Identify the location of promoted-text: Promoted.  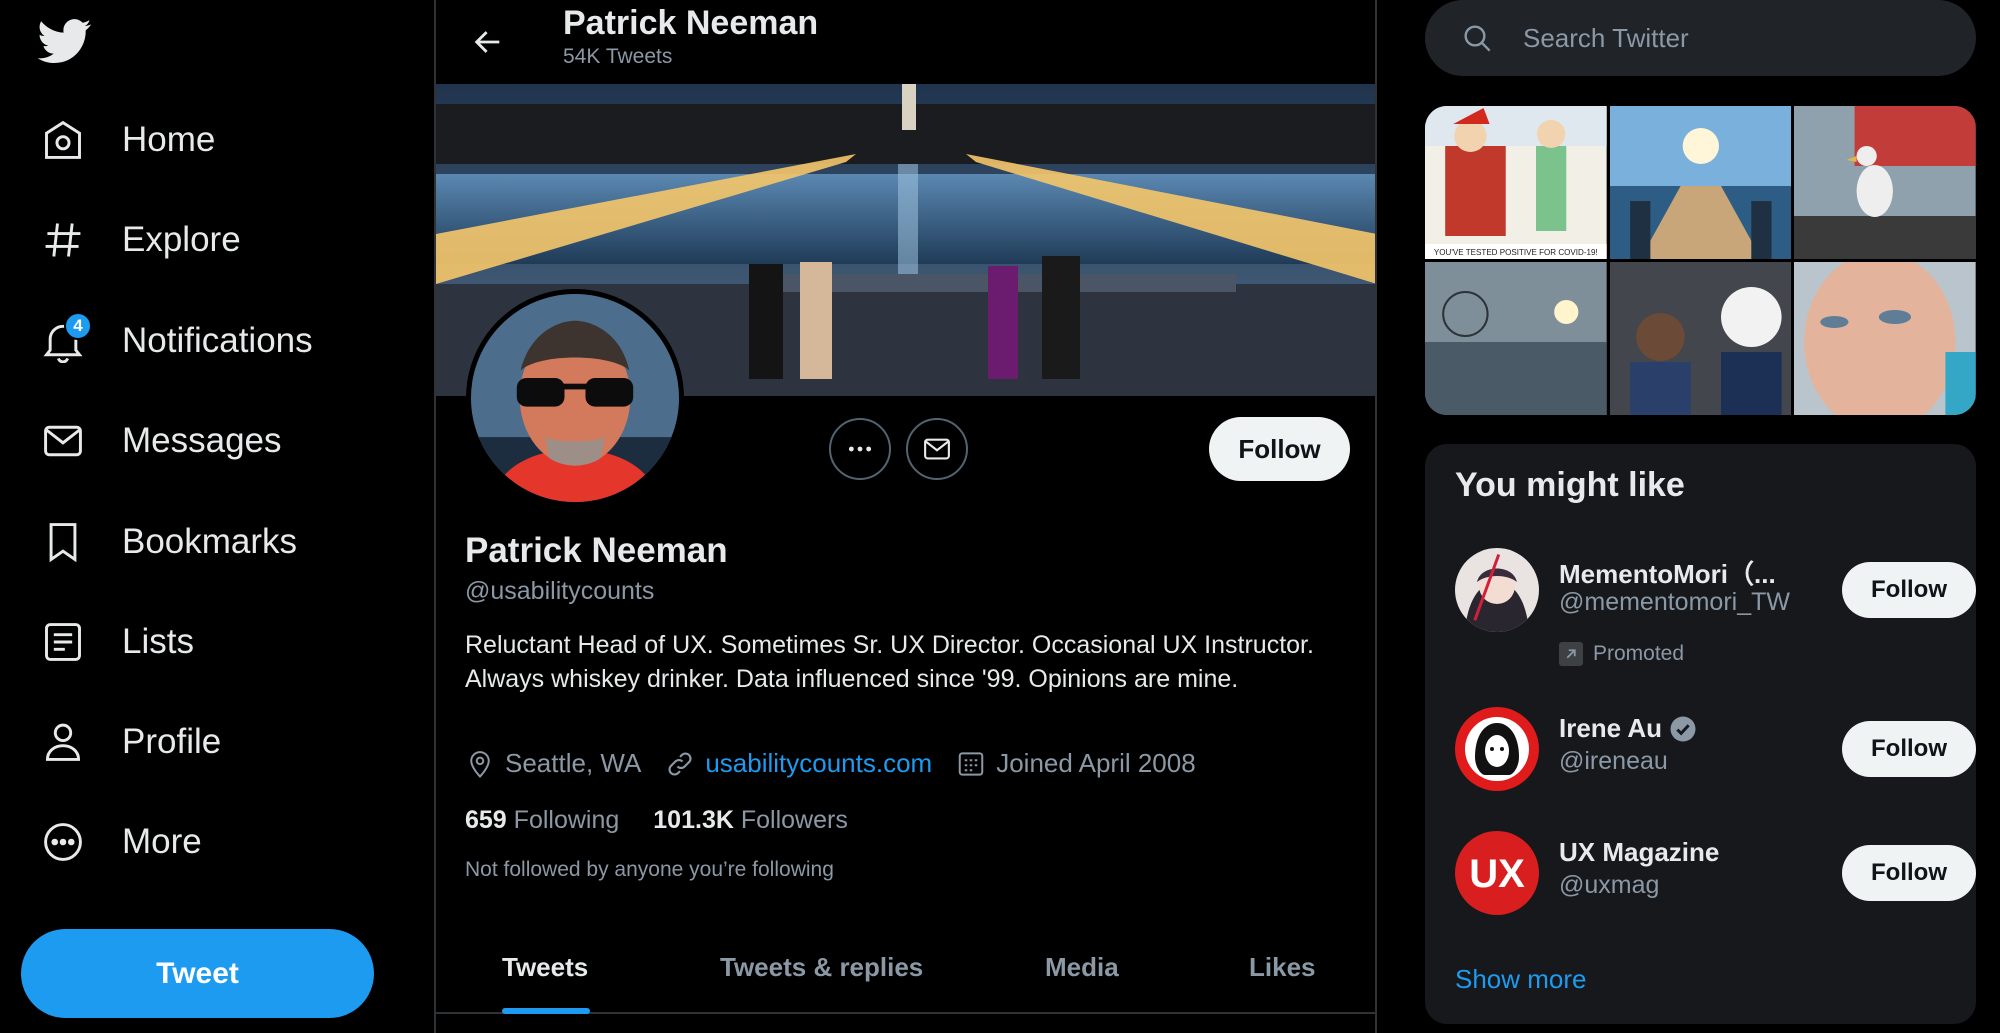
(1639, 653).